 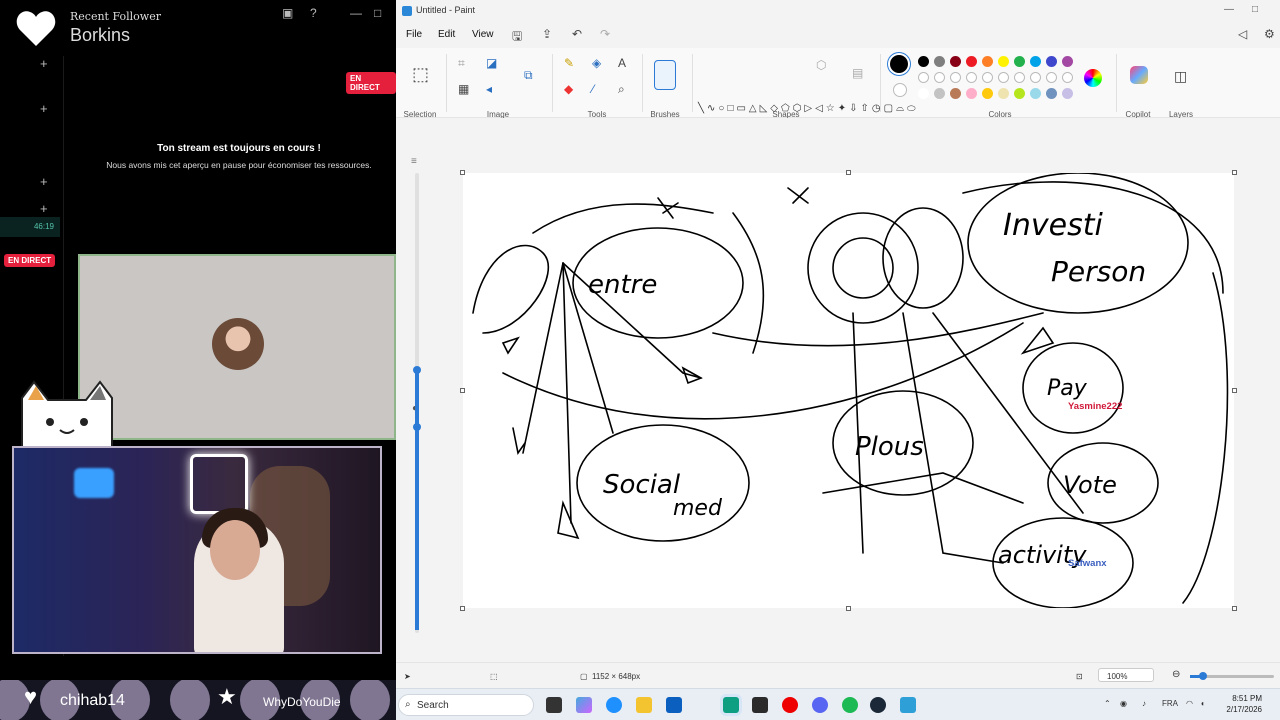 What do you see at coordinates (577, 34) in the screenshot?
I see `undo-icon: ↶` at bounding box center [577, 34].